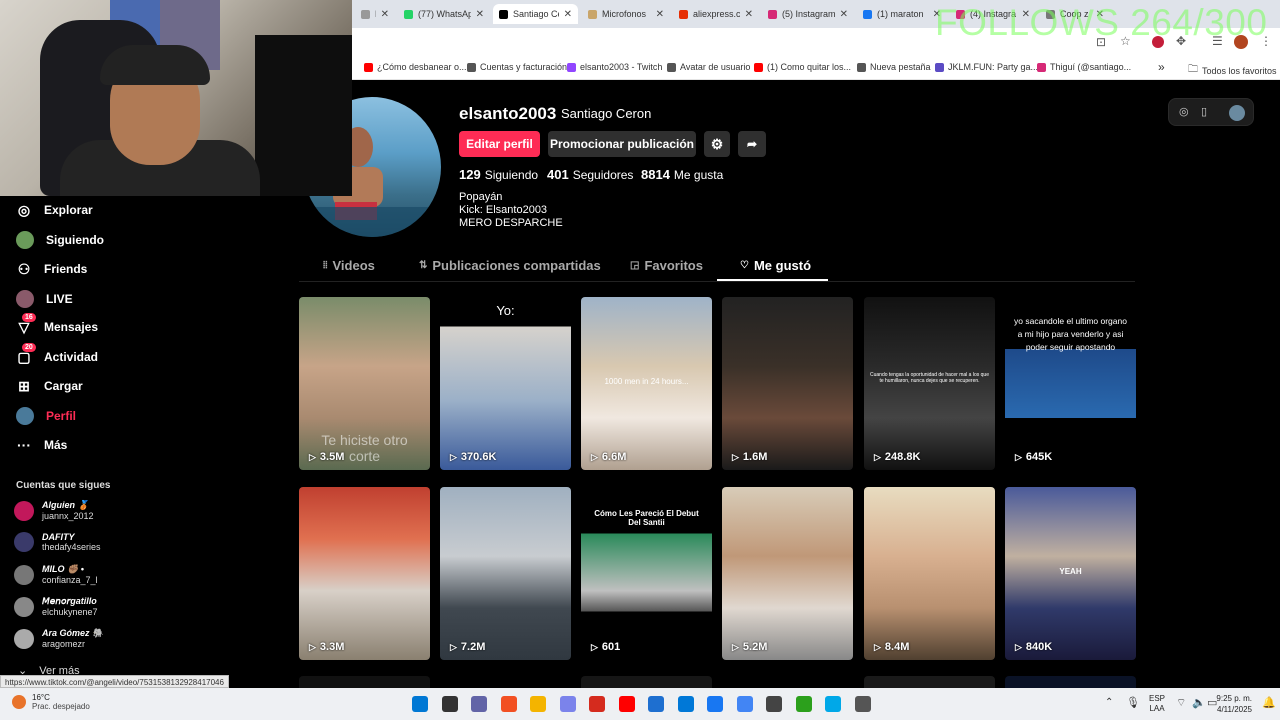  I want to click on browser-tab: Santiago Ce ✕, so click(535, 14).